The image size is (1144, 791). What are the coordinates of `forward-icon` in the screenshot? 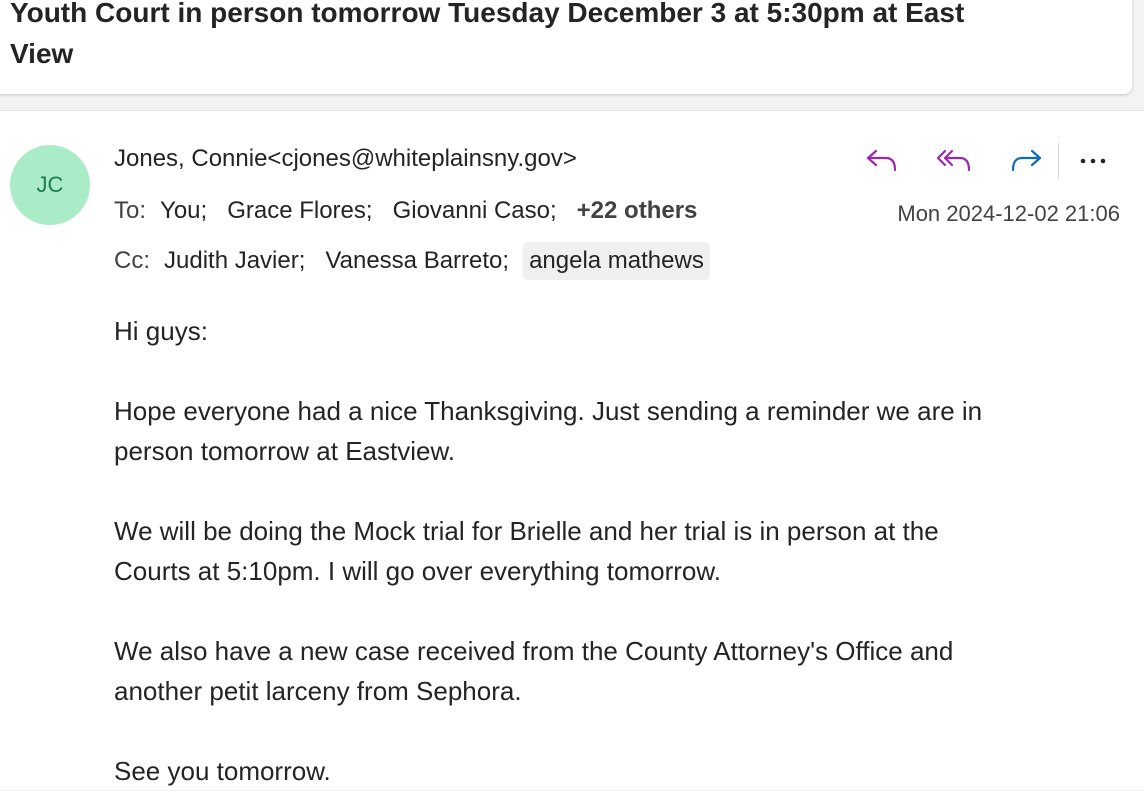 It's located at (1026, 160).